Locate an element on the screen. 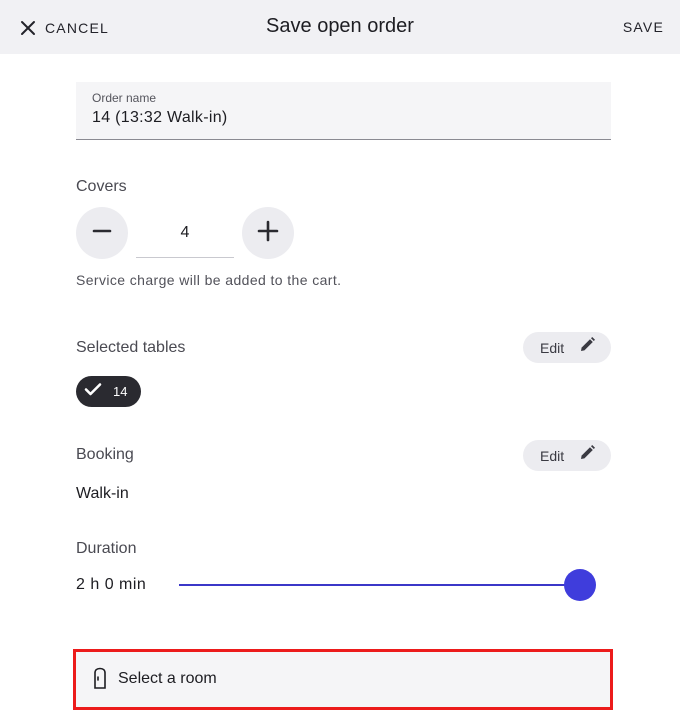 Image resolution: width=680 pixels, height=714 pixels. edit-booking-label: Edit is located at coordinates (552, 455).